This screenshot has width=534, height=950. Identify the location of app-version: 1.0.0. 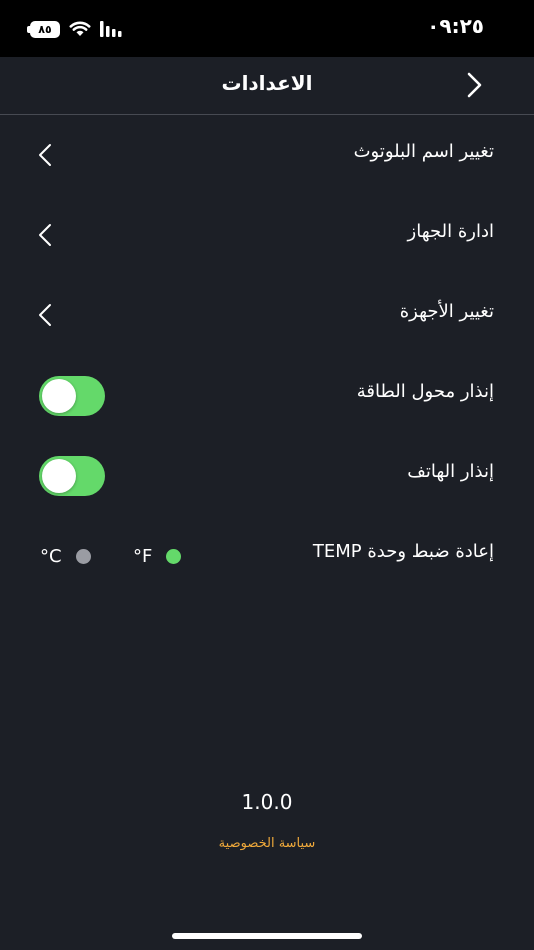
(267, 802).